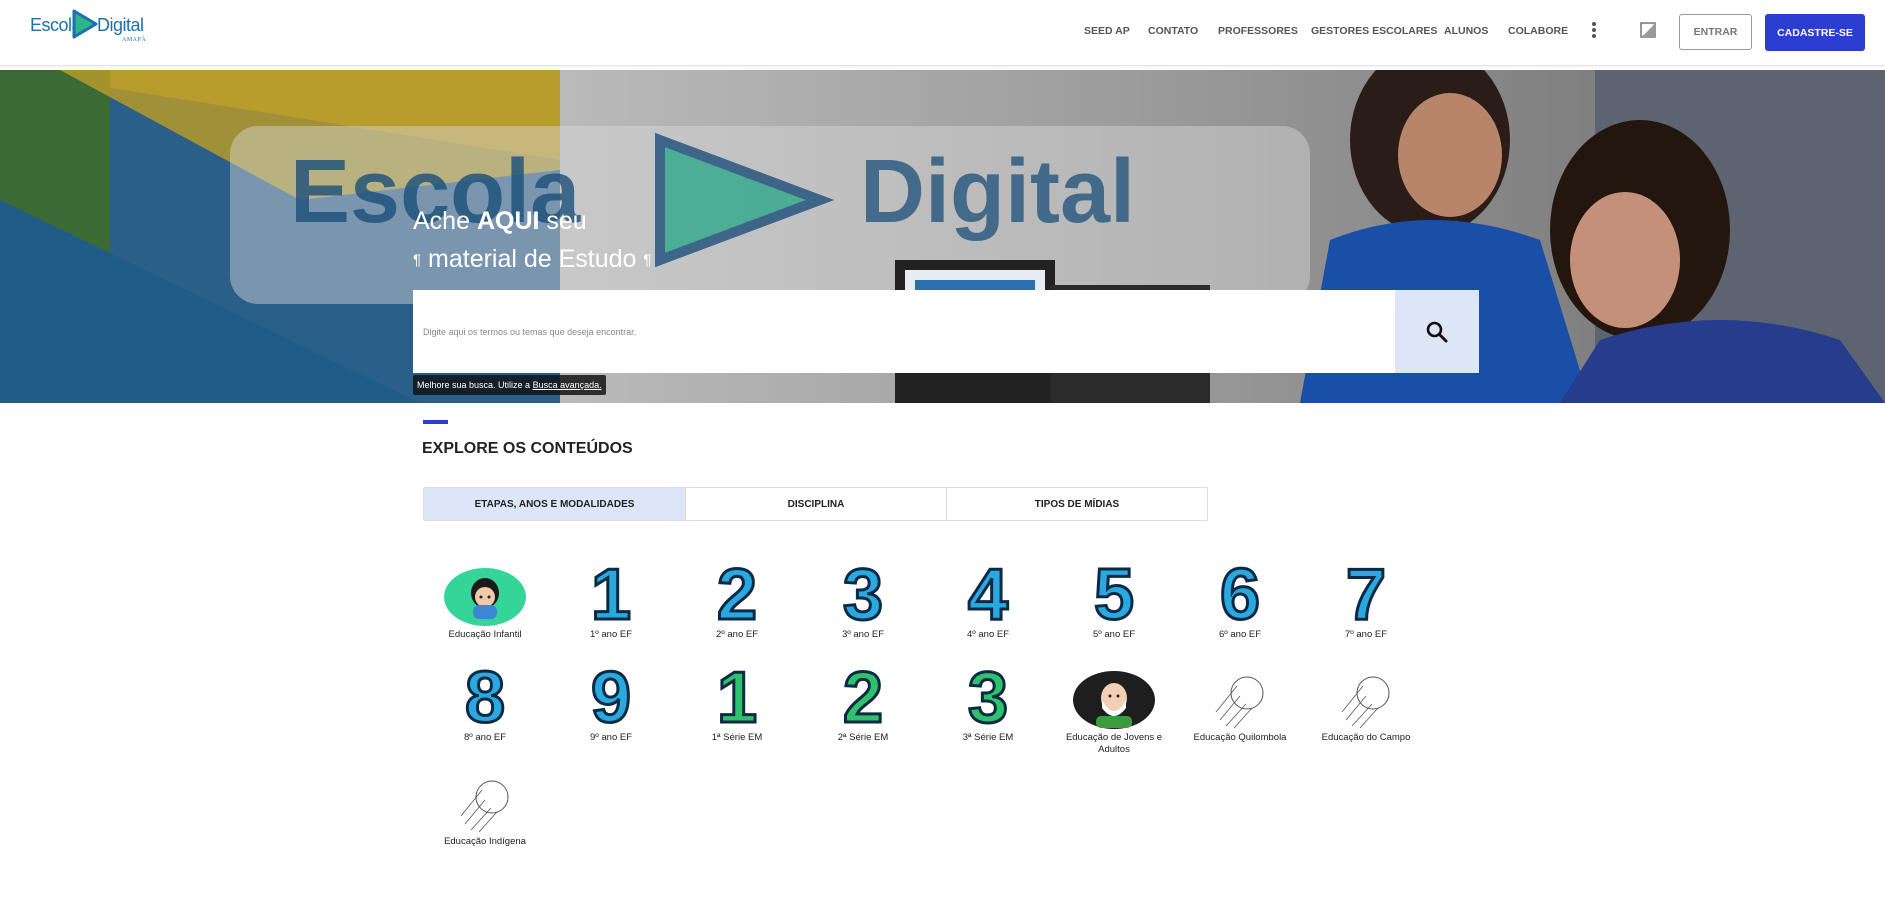 The width and height of the screenshot is (1885, 899). I want to click on elder-avatar-icon, so click(1114, 700).